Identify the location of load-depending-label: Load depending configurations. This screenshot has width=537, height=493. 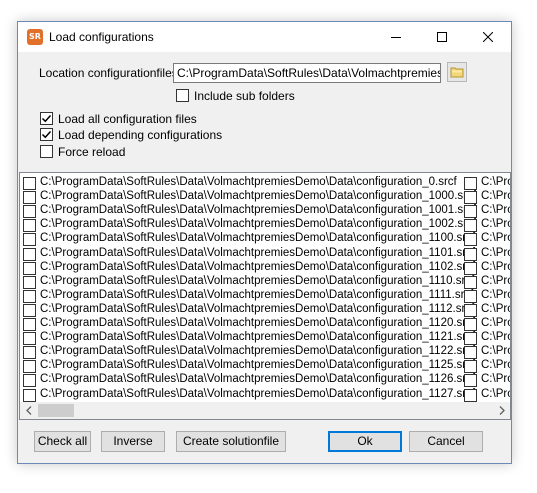
(140, 135).